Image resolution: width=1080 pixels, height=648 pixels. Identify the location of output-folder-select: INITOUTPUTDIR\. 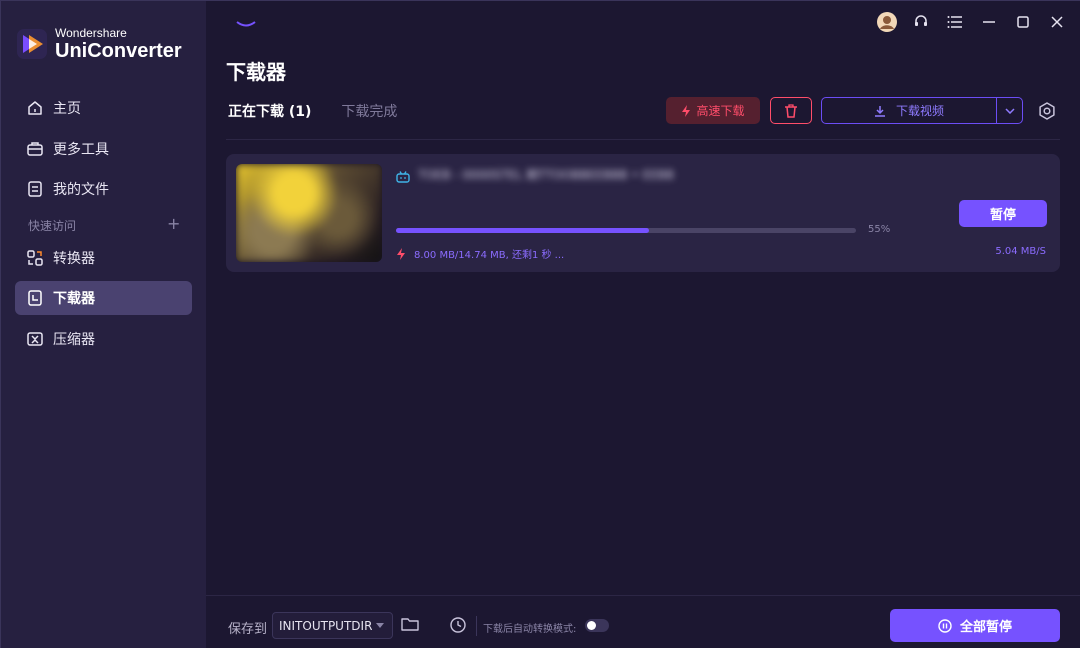
(332, 625).